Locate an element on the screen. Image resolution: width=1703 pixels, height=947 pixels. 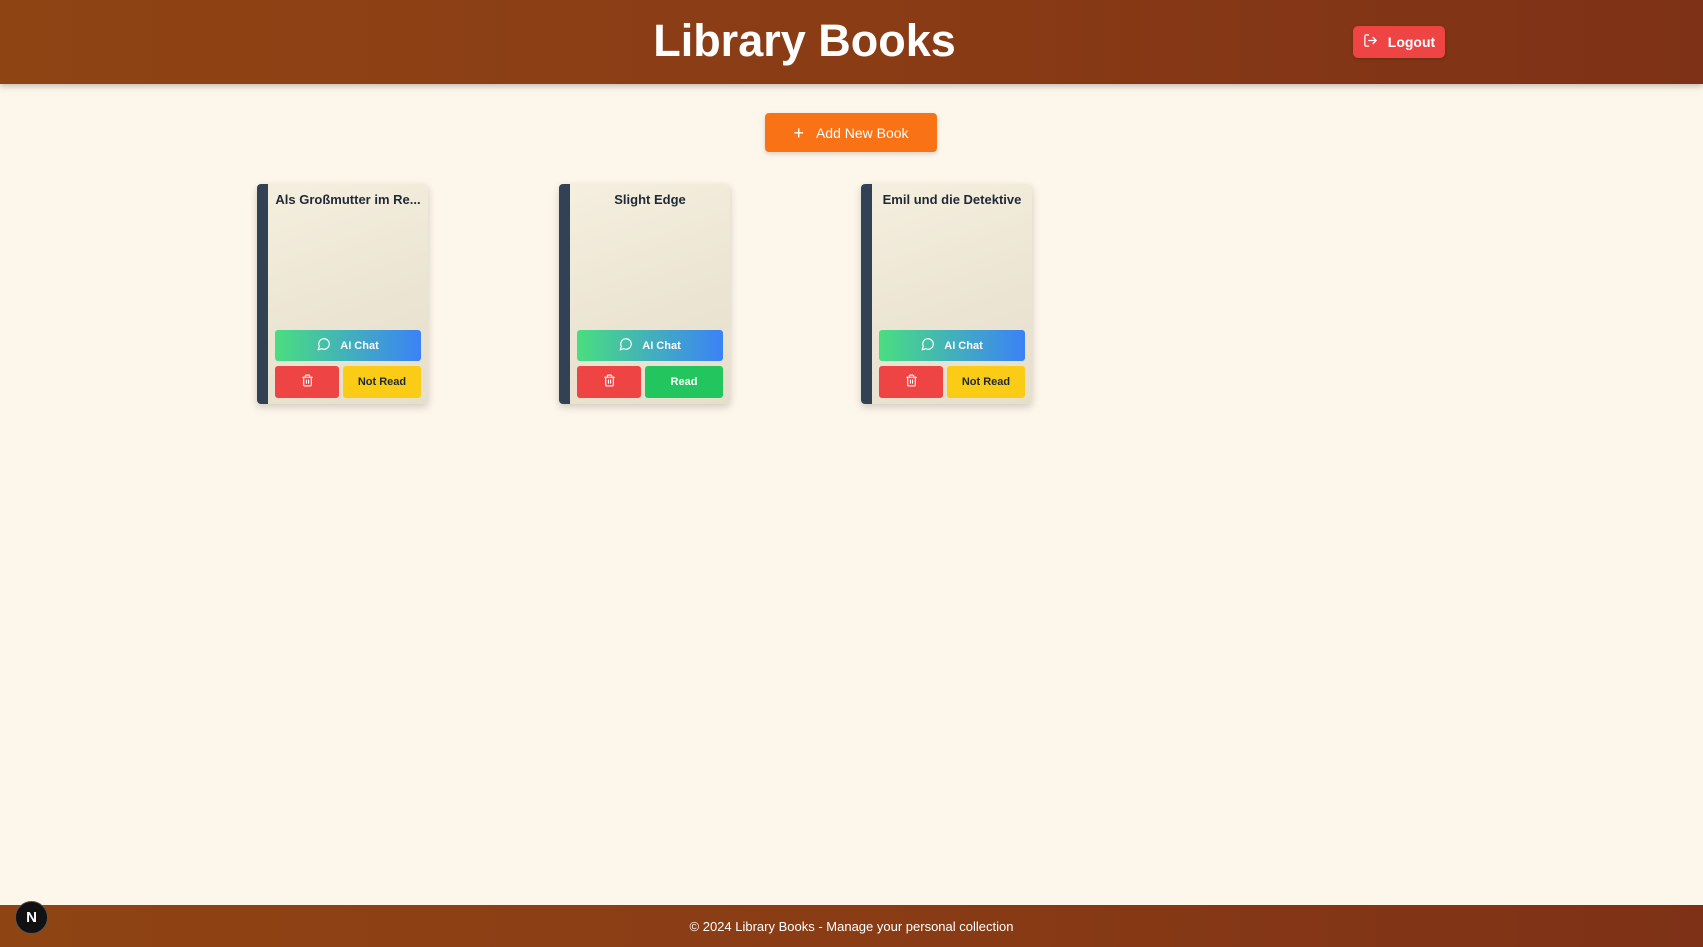
app-header: Library Books Logout is located at coordinates (851, 42).